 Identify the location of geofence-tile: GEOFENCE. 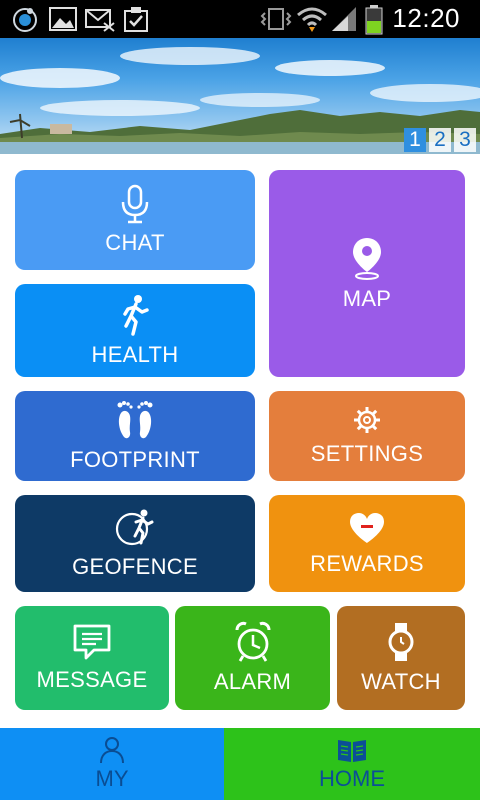
(135, 543).